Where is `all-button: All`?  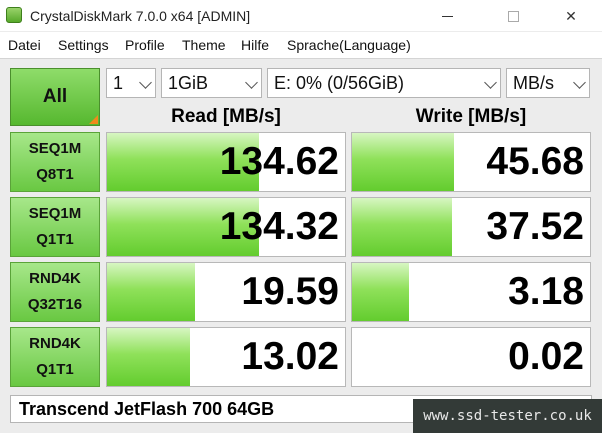
all-button: All is located at coordinates (55, 97).